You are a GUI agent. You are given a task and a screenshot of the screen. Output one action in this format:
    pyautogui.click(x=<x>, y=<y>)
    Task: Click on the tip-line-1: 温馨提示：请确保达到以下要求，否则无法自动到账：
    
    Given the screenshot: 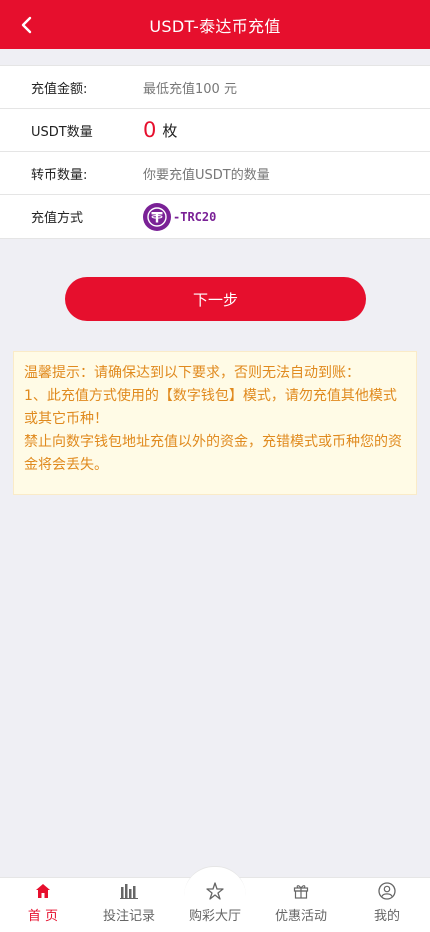 What is the action you would take?
    pyautogui.click(x=192, y=373)
    